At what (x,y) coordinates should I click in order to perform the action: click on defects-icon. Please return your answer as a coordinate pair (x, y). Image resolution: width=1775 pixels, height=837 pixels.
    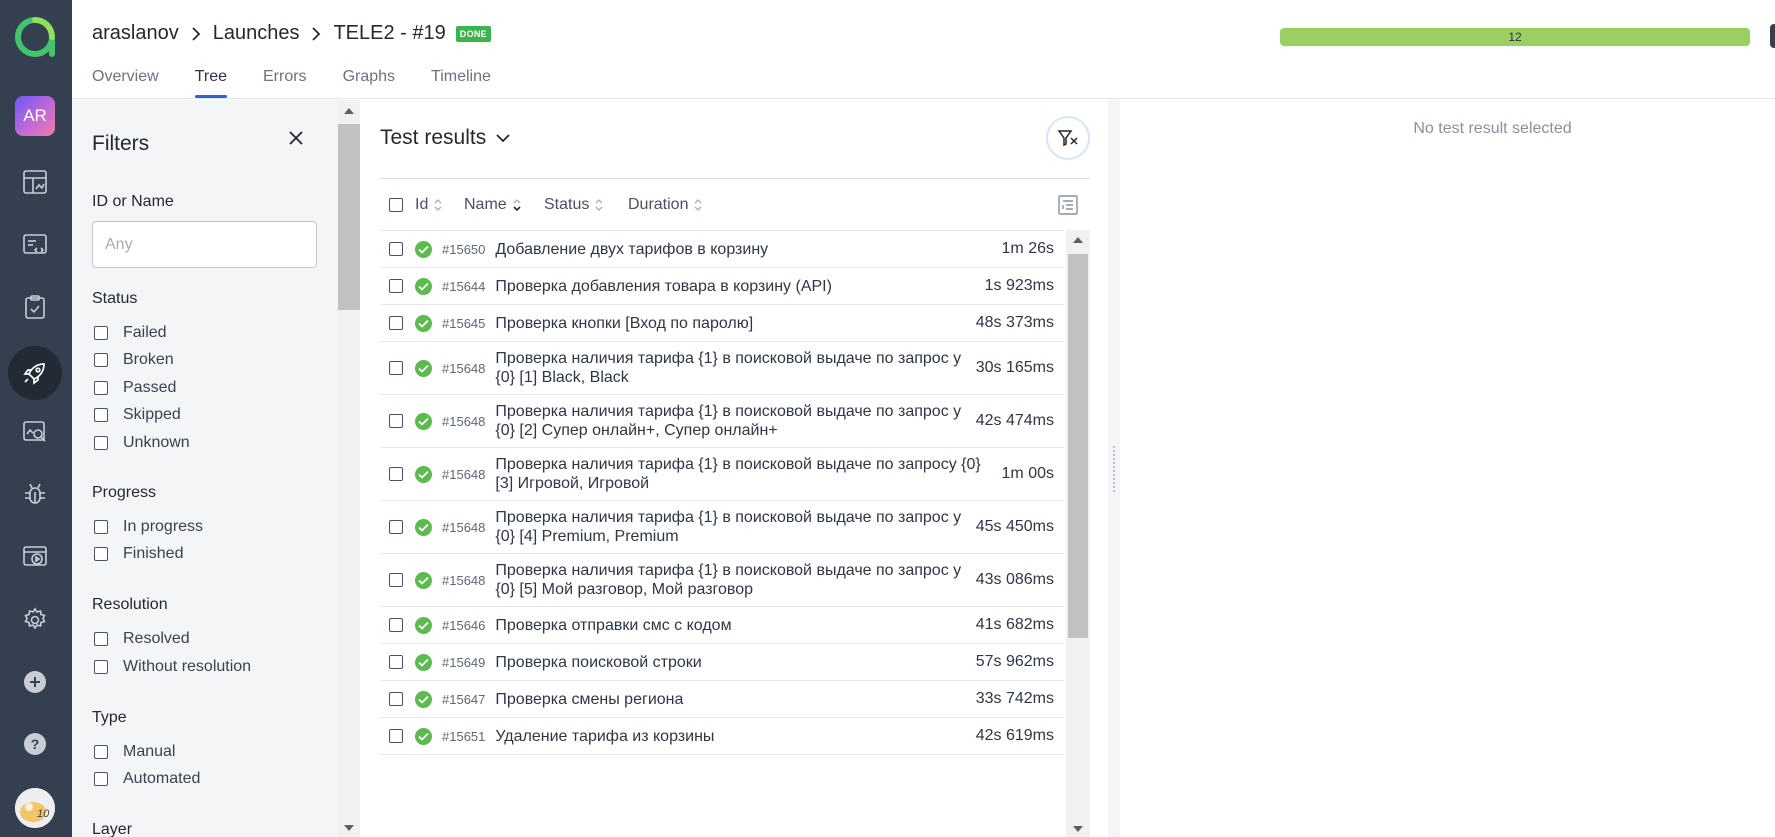
    Looking at the image, I should click on (35, 494).